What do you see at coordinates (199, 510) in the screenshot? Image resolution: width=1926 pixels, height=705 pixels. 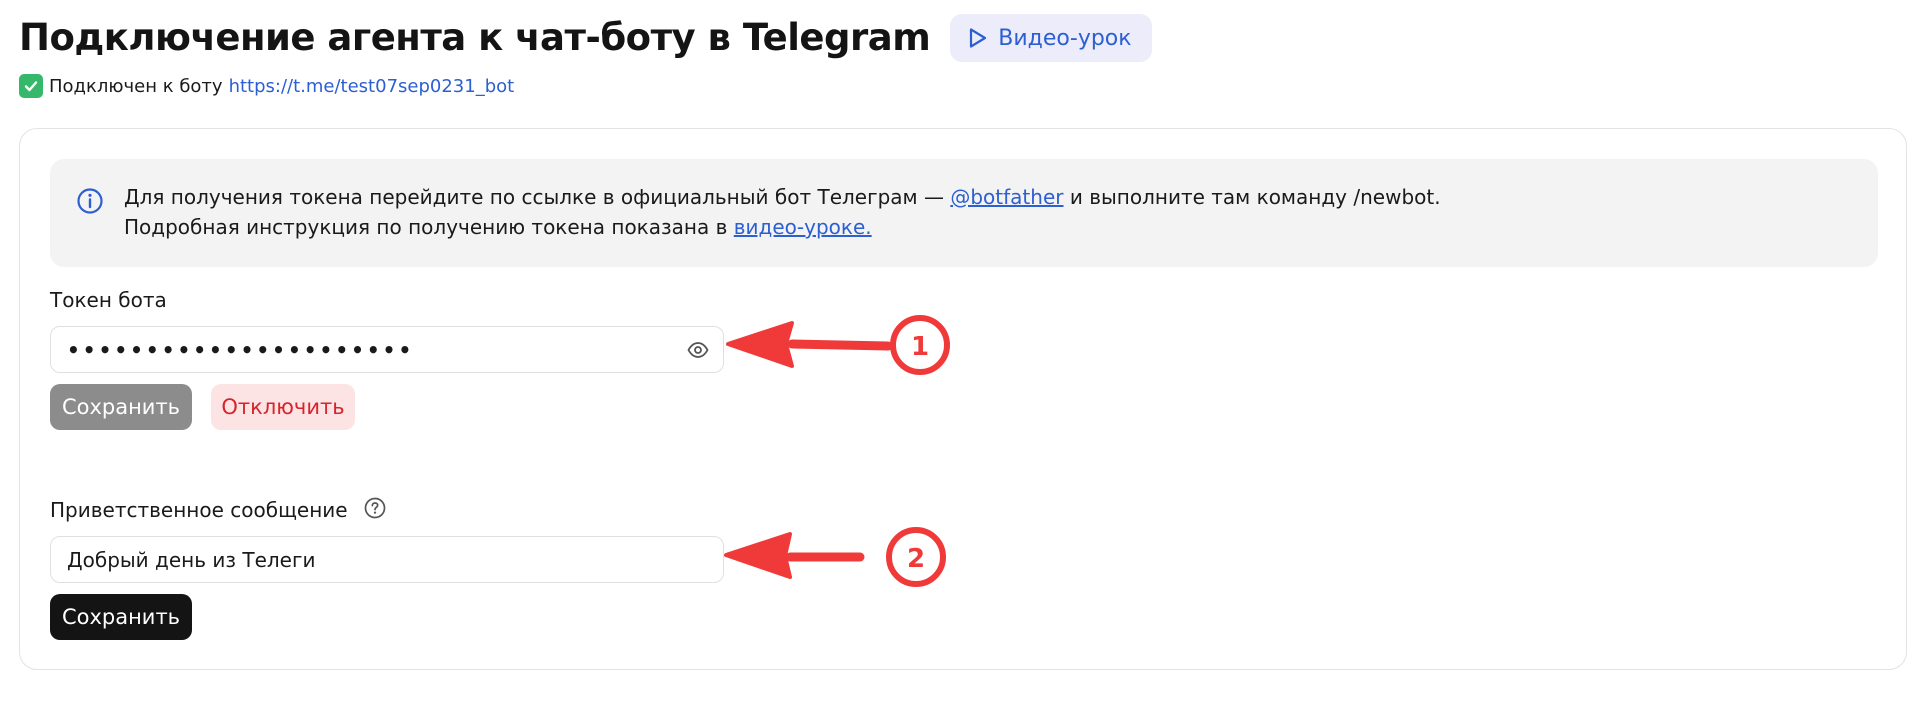 I see `greeting-label: Приветственное сообщение` at bounding box center [199, 510].